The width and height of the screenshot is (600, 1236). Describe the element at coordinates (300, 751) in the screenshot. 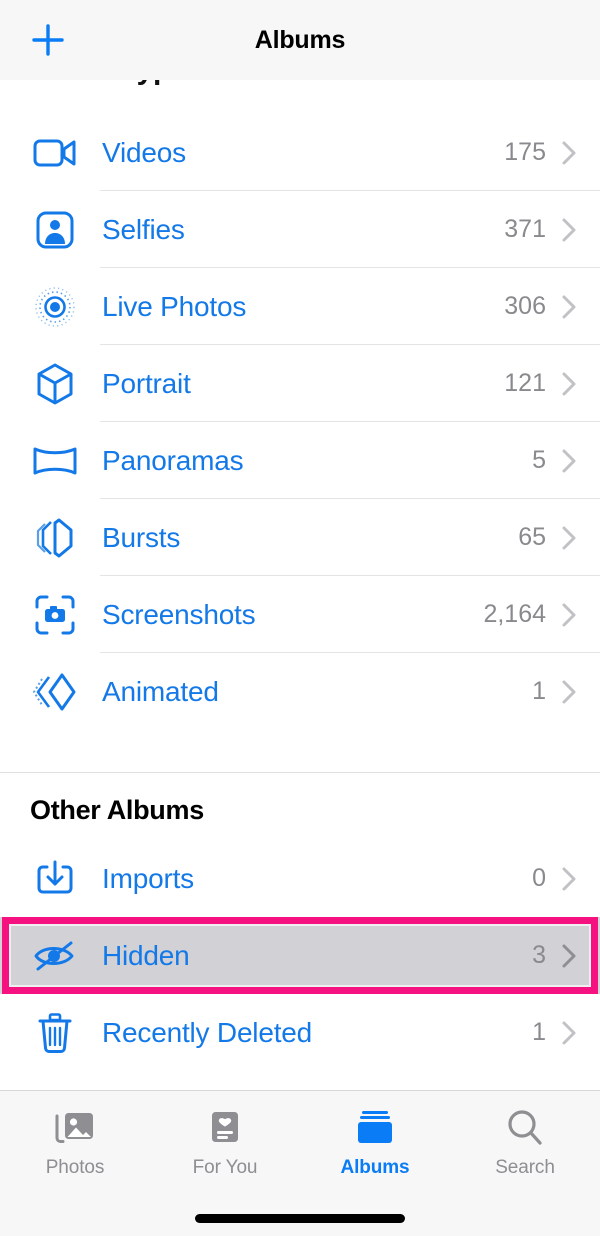

I see `section-gap` at that location.